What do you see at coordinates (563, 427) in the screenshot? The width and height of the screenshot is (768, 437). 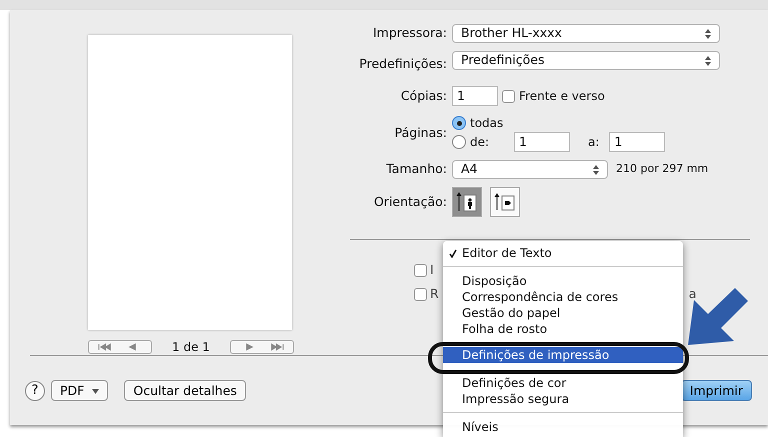 I see `menu-item: Níveis` at bounding box center [563, 427].